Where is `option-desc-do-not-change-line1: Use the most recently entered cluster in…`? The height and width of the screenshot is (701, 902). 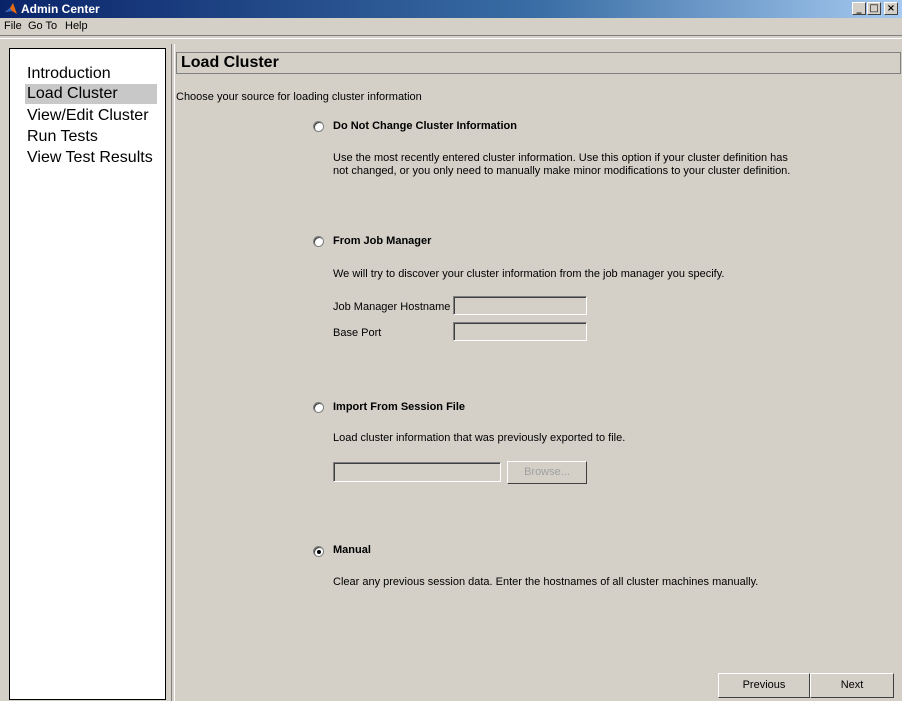 option-desc-do-not-change-line1: Use the most recently entered cluster in… is located at coordinates (560, 158).